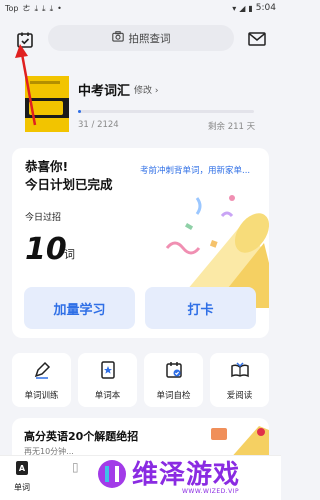 The image size is (320, 500). What do you see at coordinates (79, 308) in the screenshot?
I see `extra-study-button: 加量学习` at bounding box center [79, 308].